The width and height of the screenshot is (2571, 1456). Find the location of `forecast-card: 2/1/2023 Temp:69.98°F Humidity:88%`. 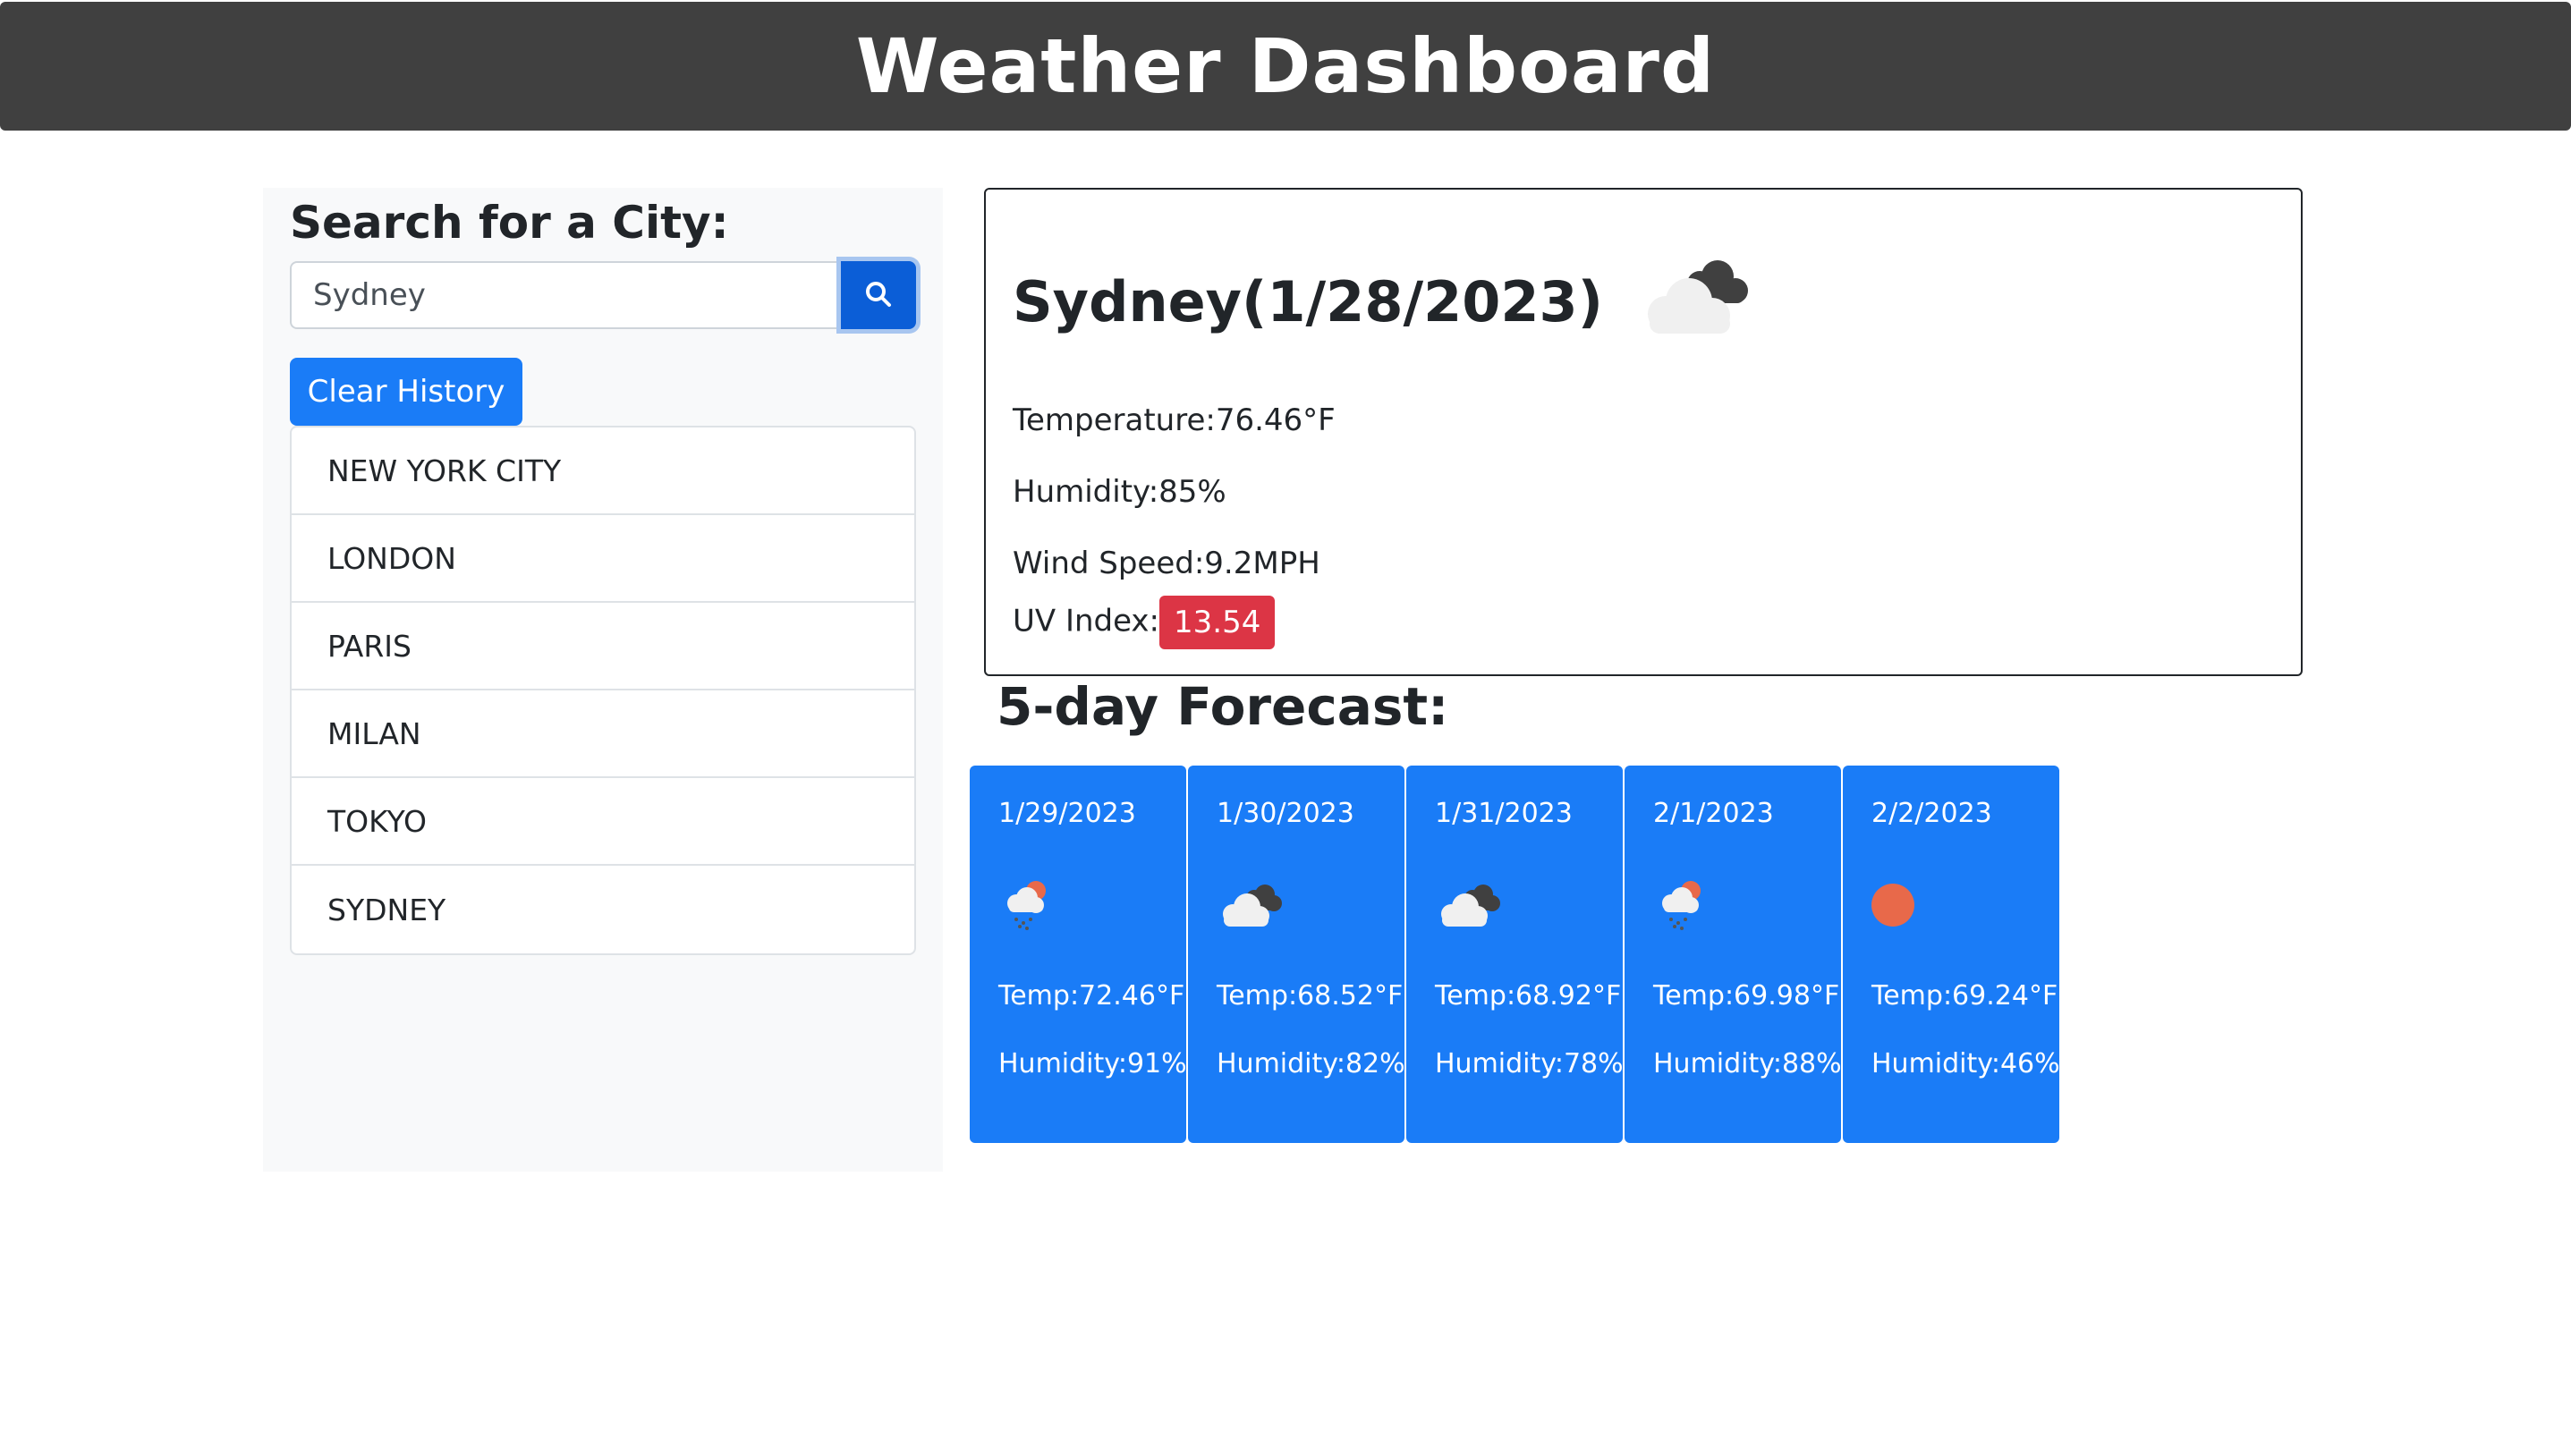

forecast-card: 2/1/2023 Temp:69.98°F Humidity:88% is located at coordinates (1733, 955).